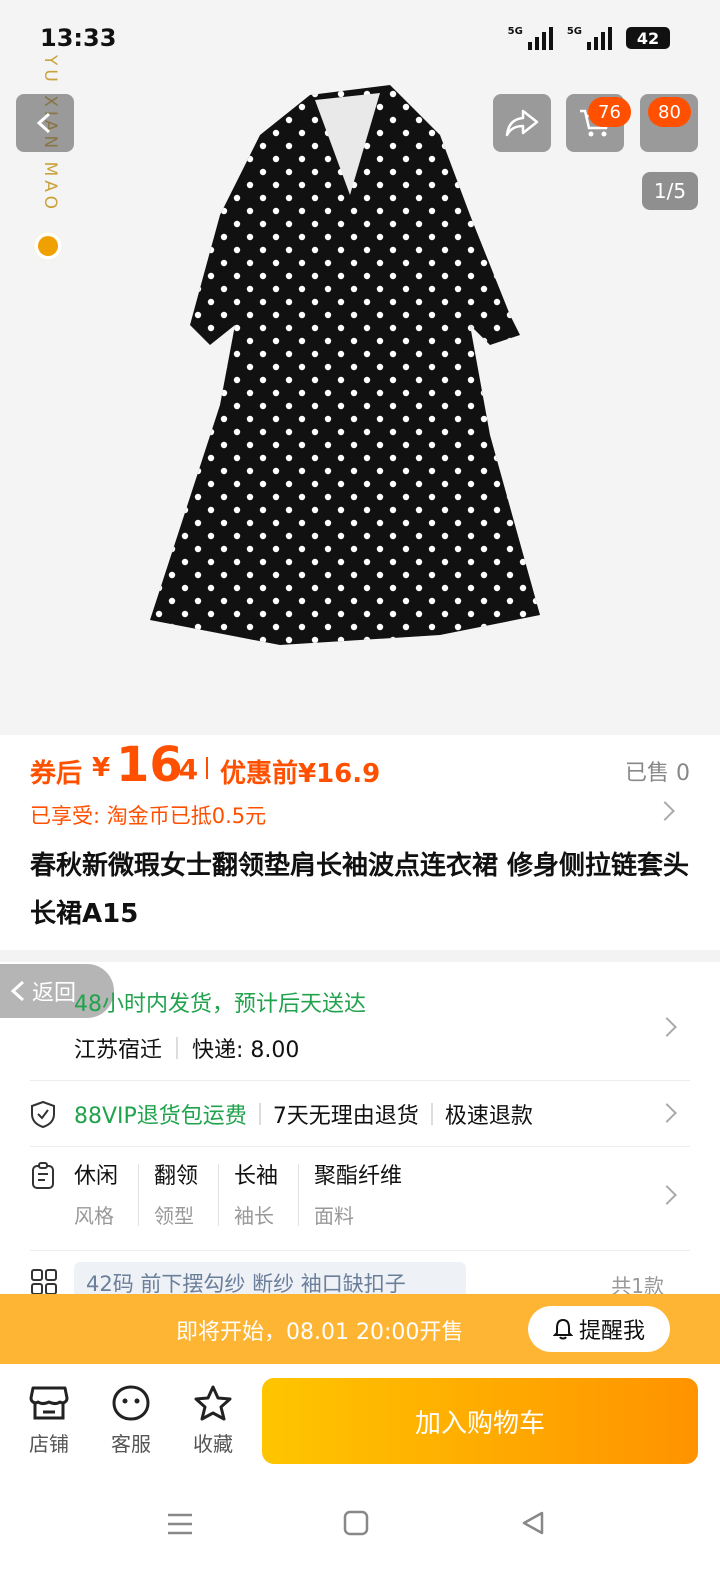 This screenshot has height=1584, width=720. I want to click on return-label: 返回, so click(54, 993).